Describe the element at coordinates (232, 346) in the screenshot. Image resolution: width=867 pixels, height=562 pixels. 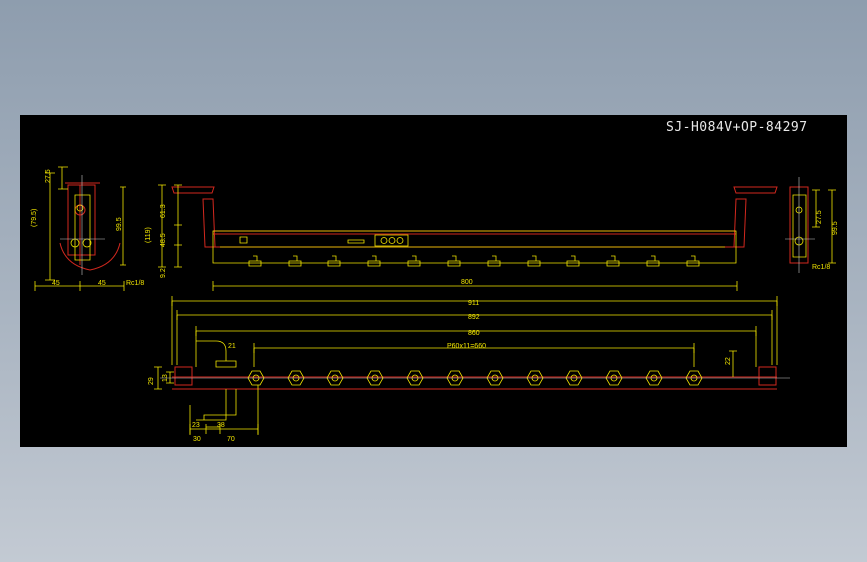
I see `dim-label: 21` at that location.